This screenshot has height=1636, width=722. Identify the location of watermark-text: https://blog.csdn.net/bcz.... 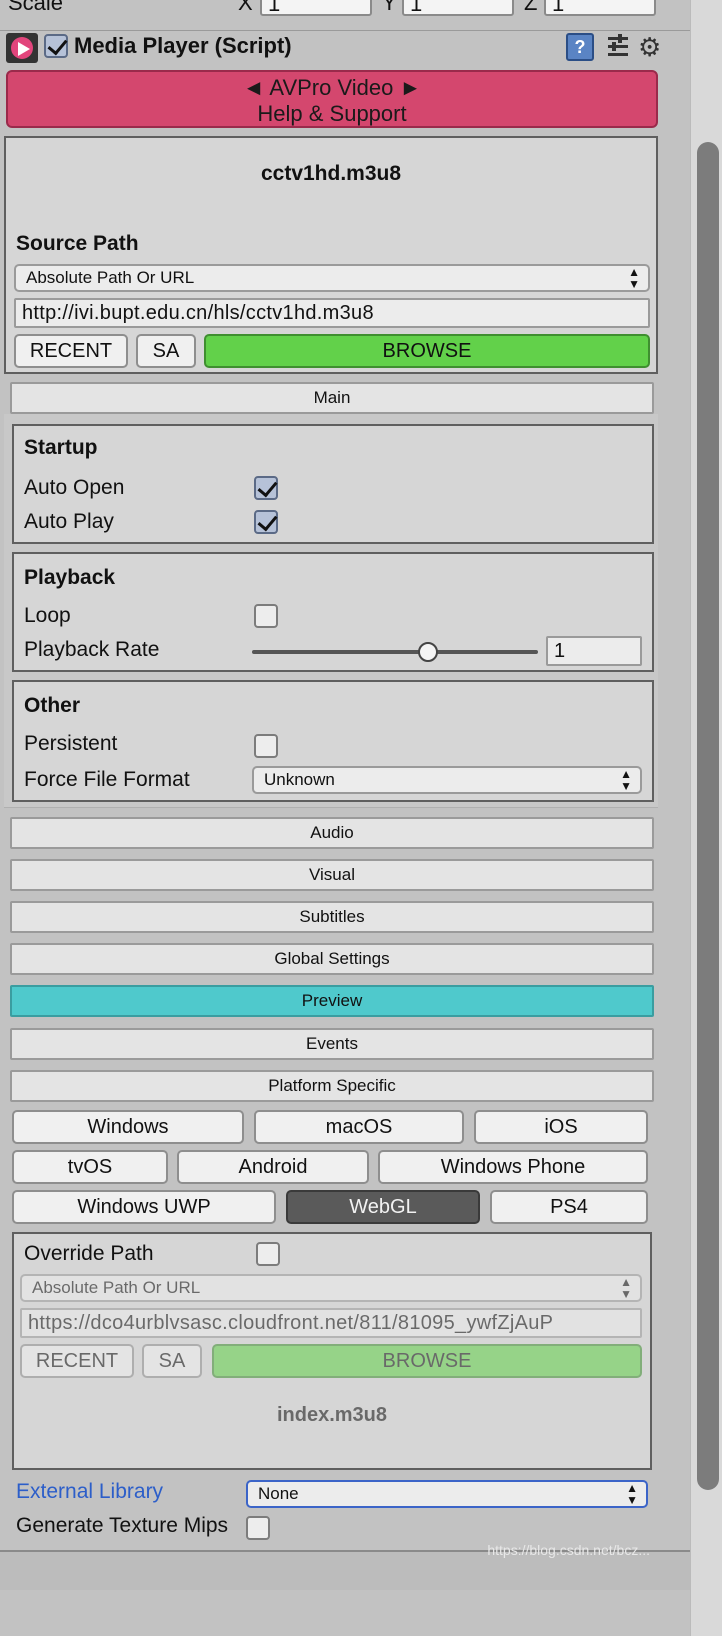
(568, 1550).